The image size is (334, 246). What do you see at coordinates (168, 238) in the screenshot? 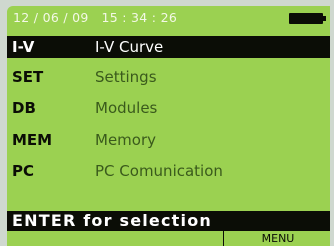
I see `softkey-bar: MENU` at bounding box center [168, 238].